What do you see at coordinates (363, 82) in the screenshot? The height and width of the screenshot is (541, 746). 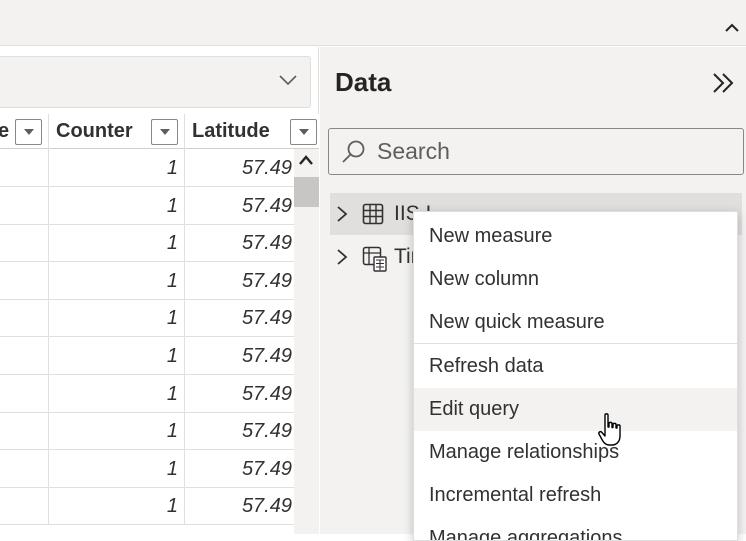 I see `pane-title: Data` at bounding box center [363, 82].